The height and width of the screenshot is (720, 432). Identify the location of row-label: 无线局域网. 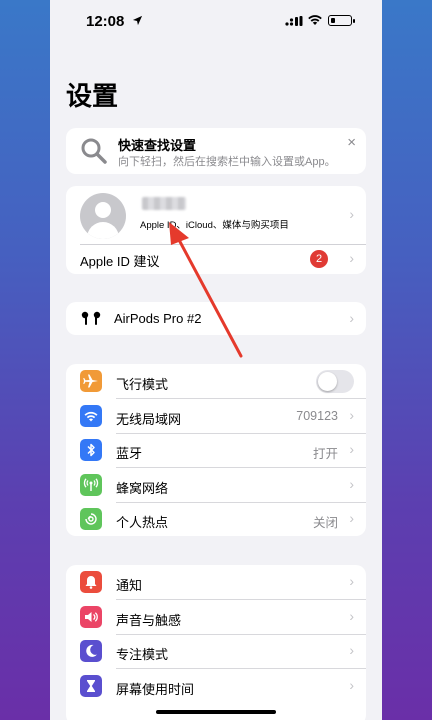
(149, 419).